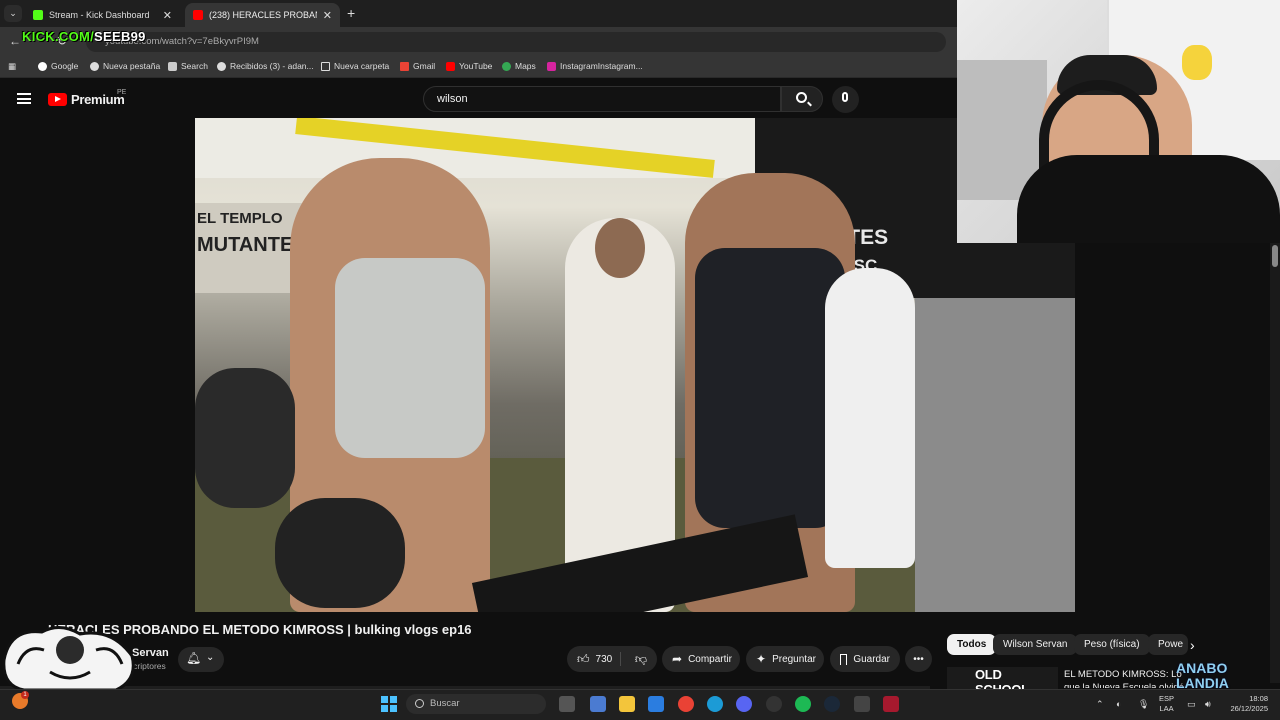 The image size is (1280, 720). I want to click on scrollbar-thumb, so click(1275, 256).